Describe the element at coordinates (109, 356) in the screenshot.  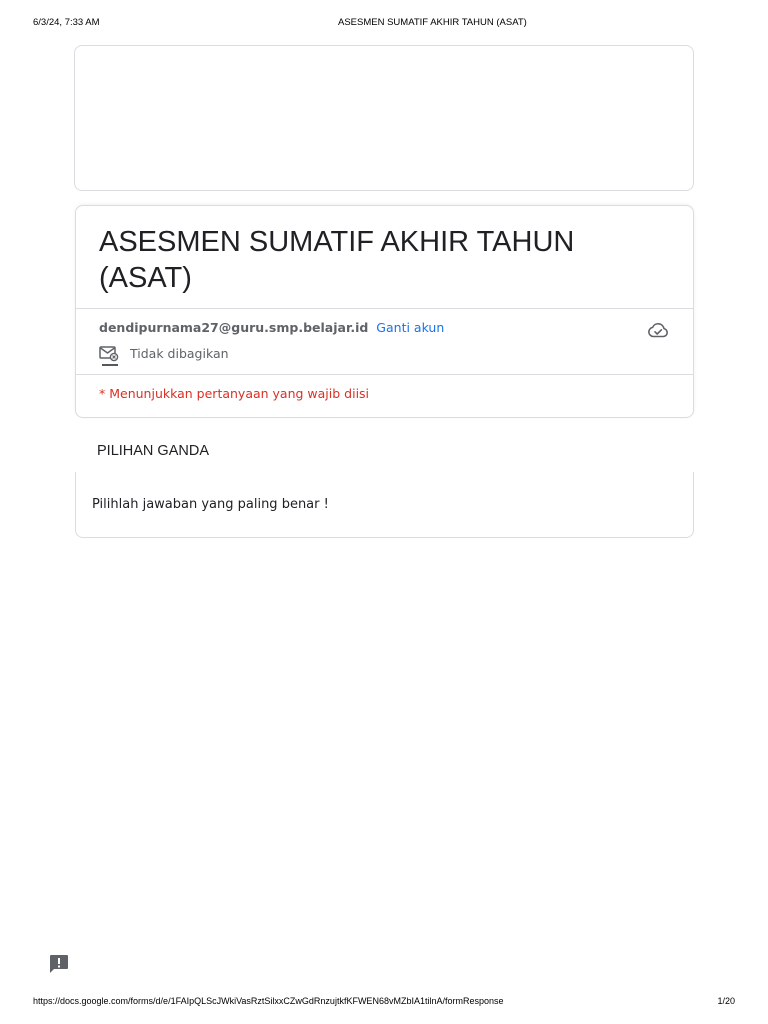
I see `mail-not-shared-icon` at that location.